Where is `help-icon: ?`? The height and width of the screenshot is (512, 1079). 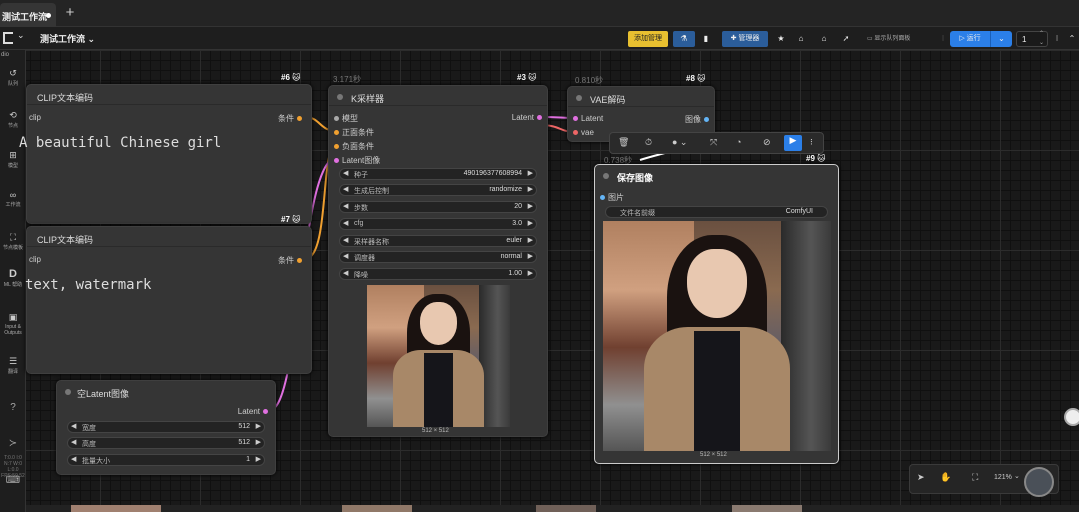
help-icon: ? is located at coordinates (13, 407).